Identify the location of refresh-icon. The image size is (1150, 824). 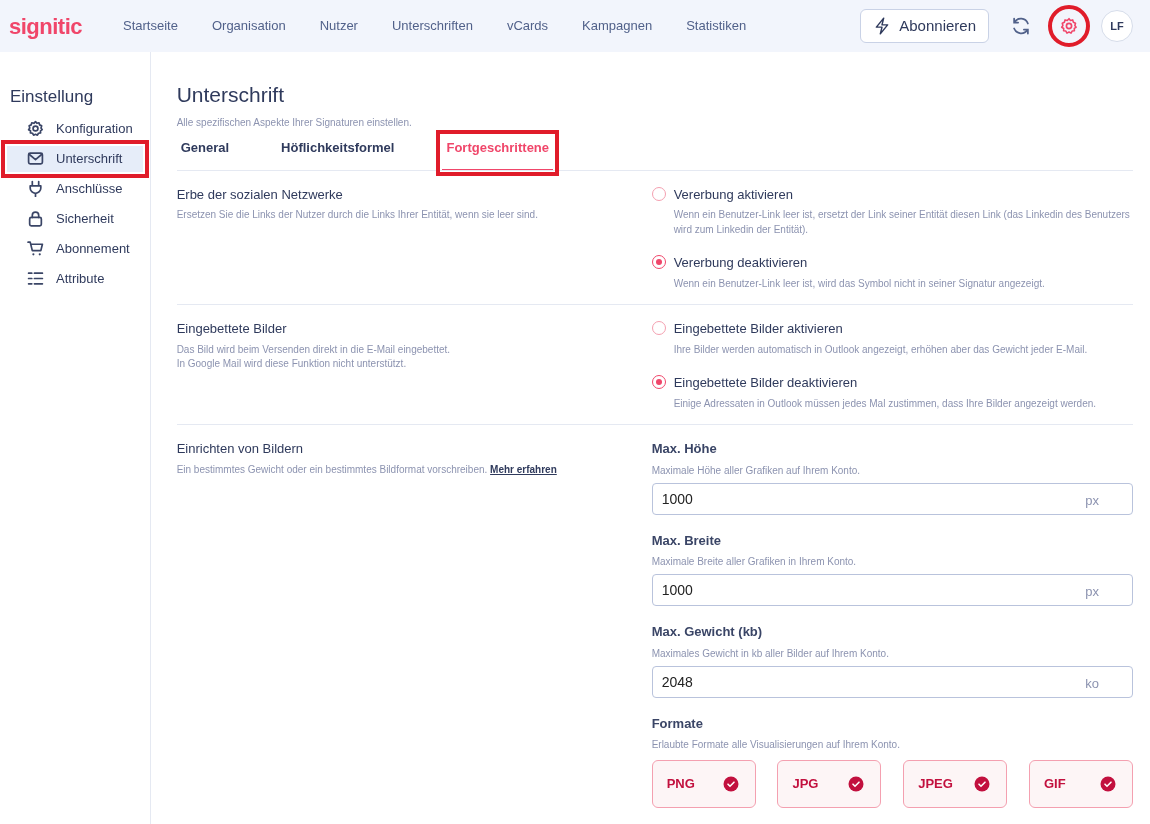
(1021, 26).